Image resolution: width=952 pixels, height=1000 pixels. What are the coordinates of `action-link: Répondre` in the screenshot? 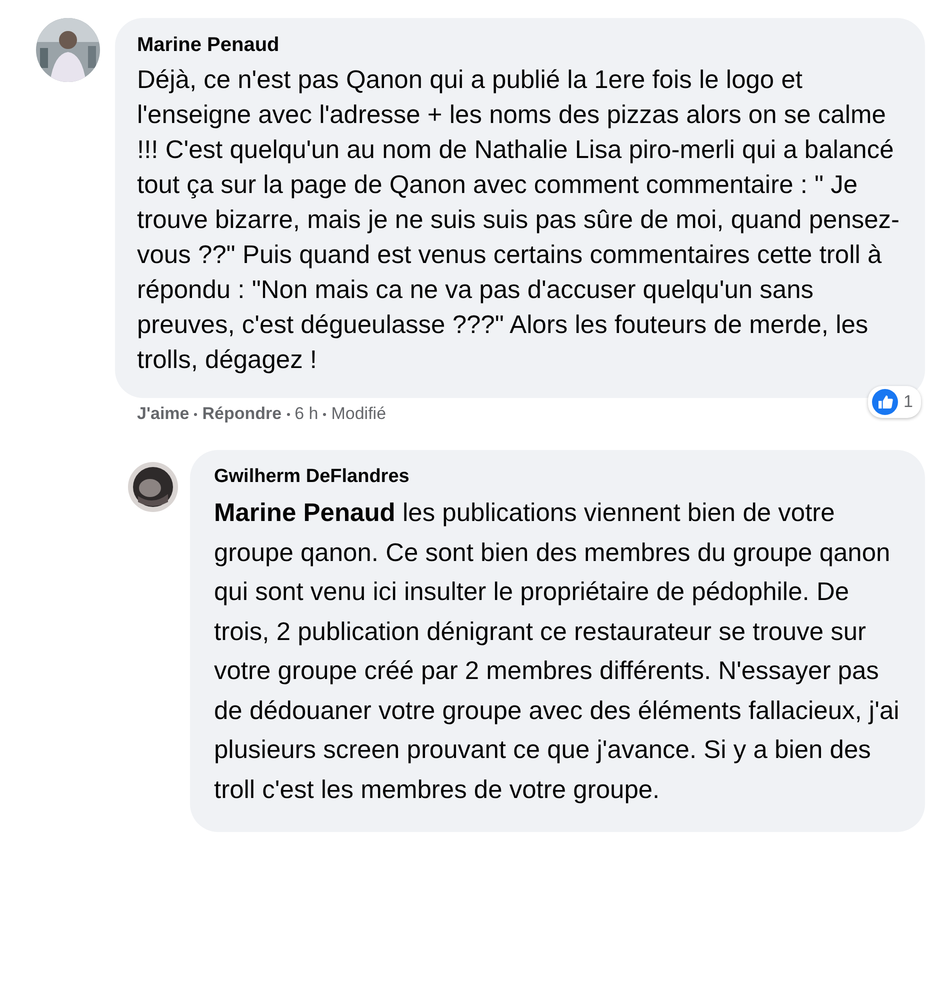 It's located at (242, 414).